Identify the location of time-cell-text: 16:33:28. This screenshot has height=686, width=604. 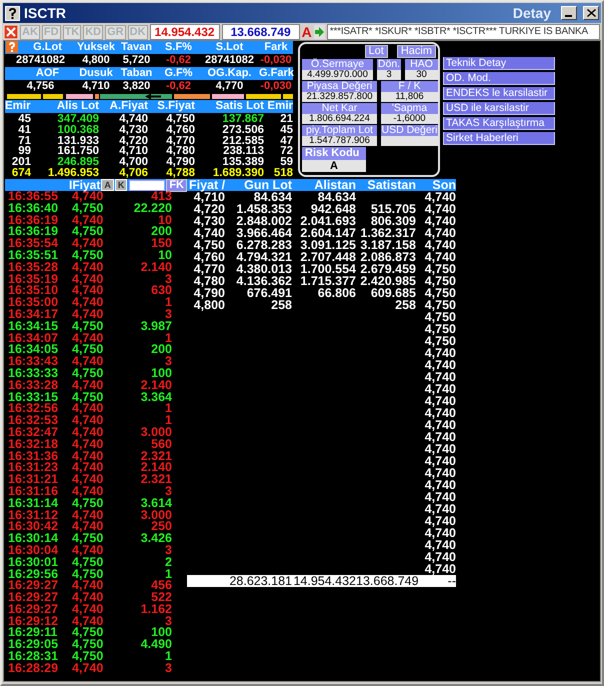
(33, 386).